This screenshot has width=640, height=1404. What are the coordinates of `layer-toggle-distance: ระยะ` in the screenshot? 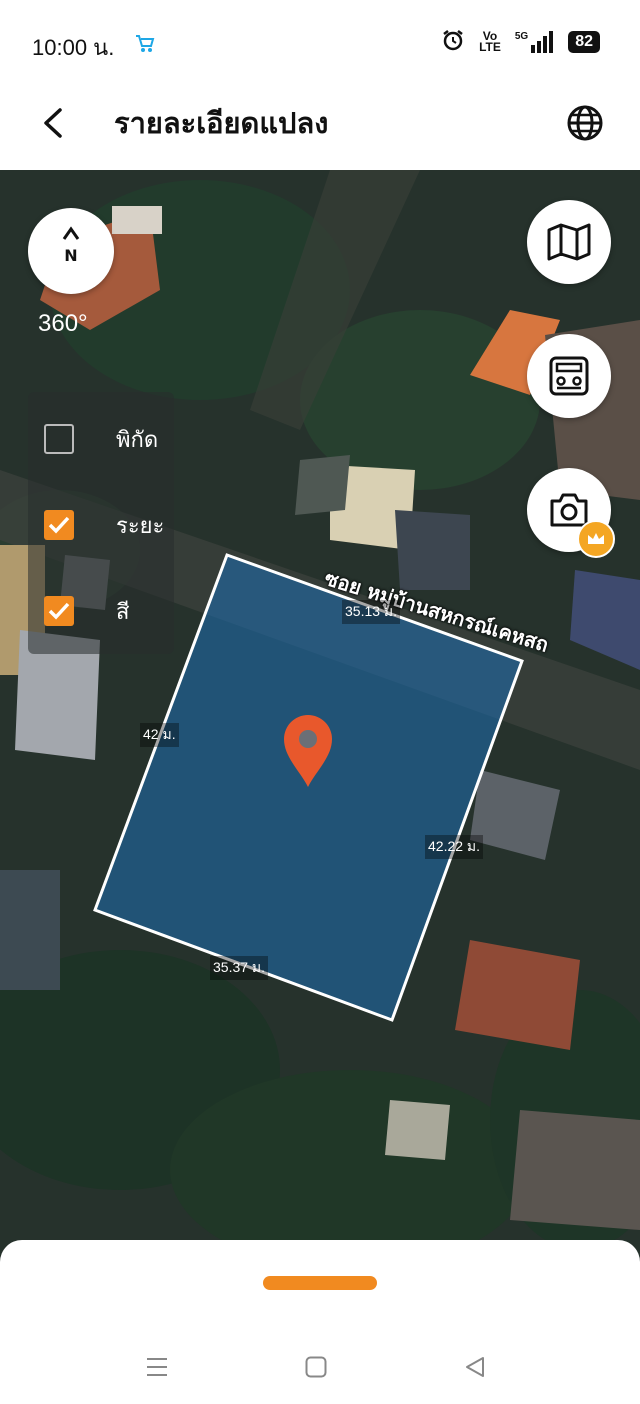 It's located at (104, 525).